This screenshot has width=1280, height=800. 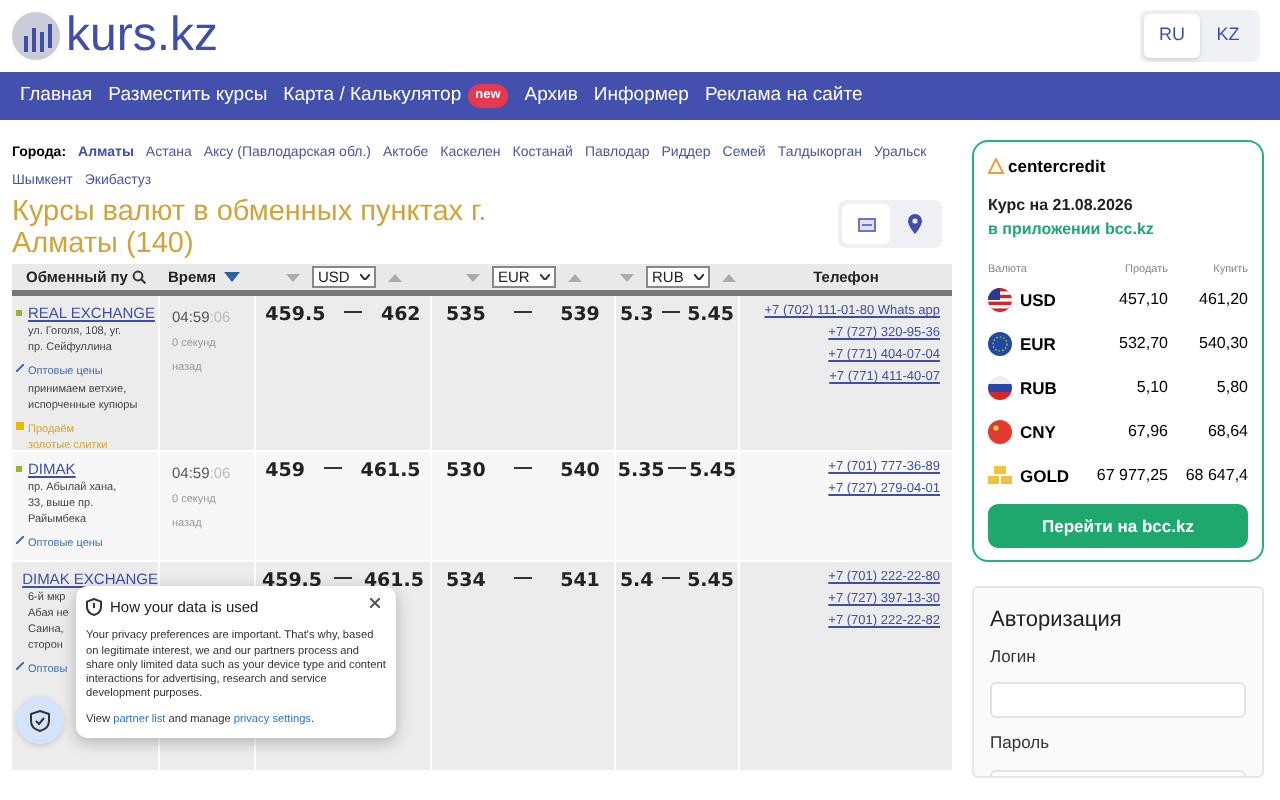 I want to click on sort-down-icon, so click(x=232, y=277).